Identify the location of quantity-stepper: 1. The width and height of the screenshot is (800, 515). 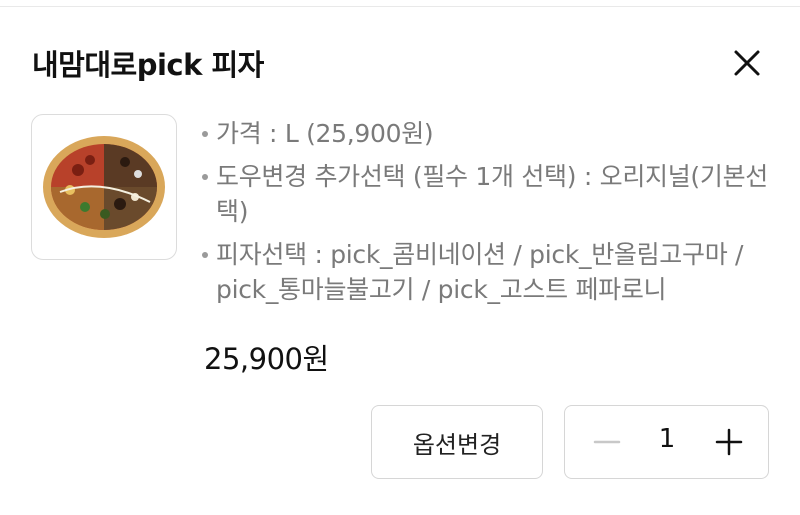
(666, 442).